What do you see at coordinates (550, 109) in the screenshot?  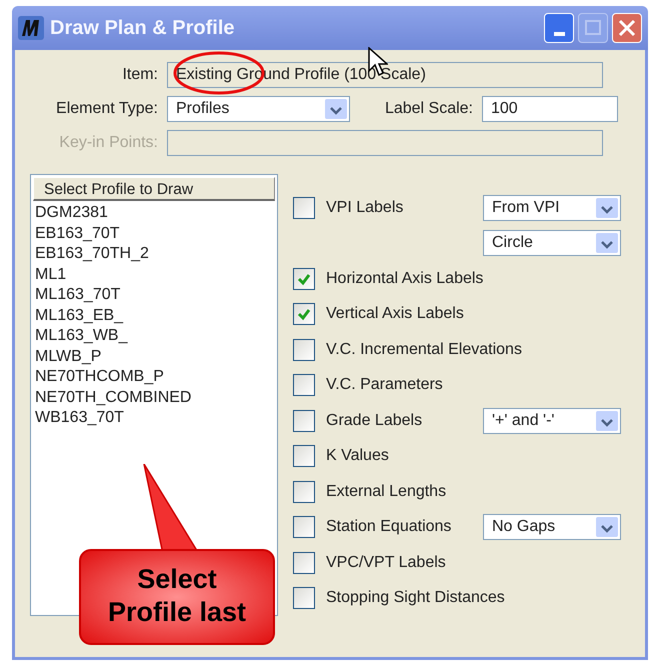 I see `label-scale-field: 100` at bounding box center [550, 109].